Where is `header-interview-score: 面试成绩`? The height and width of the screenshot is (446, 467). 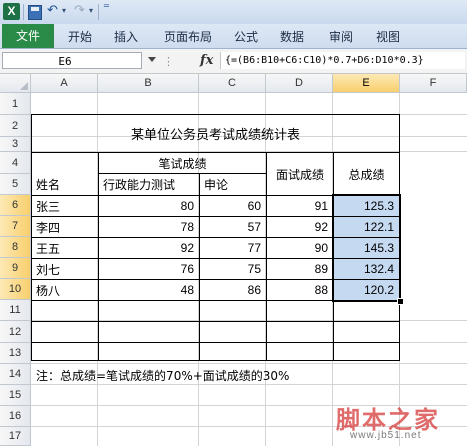
header-interview-score: 面试成绩 is located at coordinates (300, 174).